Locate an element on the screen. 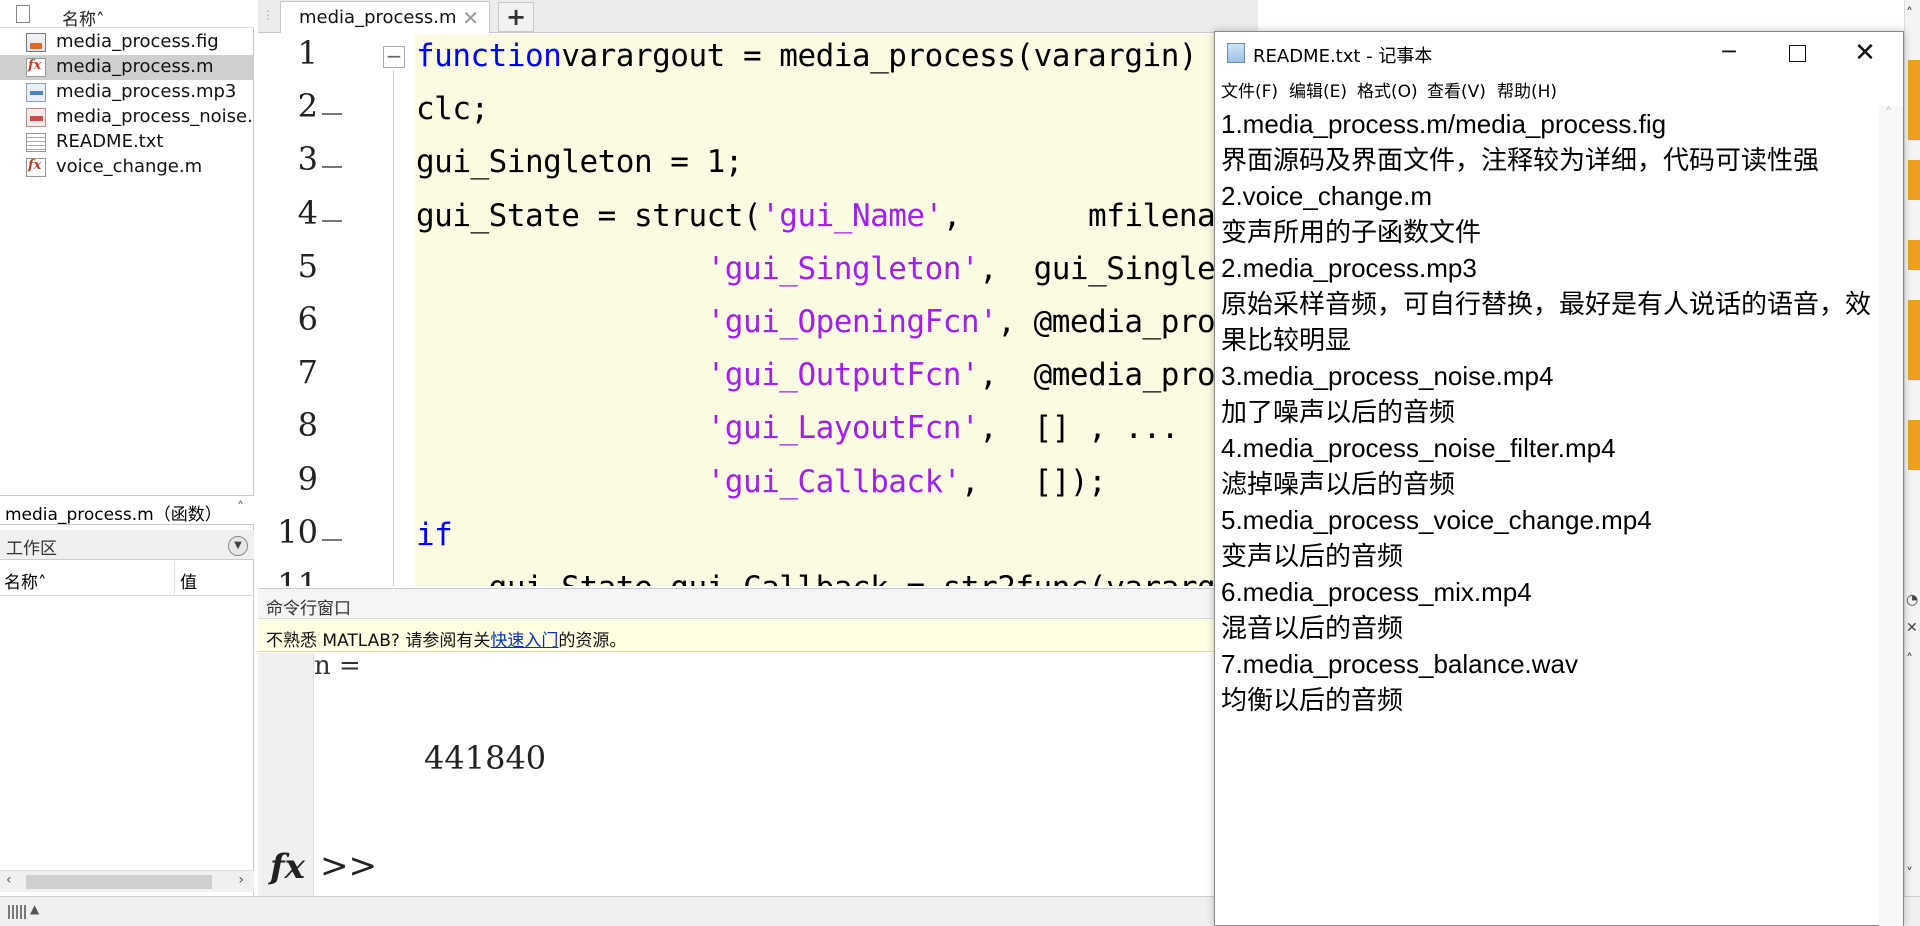 Image resolution: width=1920 pixels, height=926 pixels. function-browser-icon: fx is located at coordinates (287, 867).